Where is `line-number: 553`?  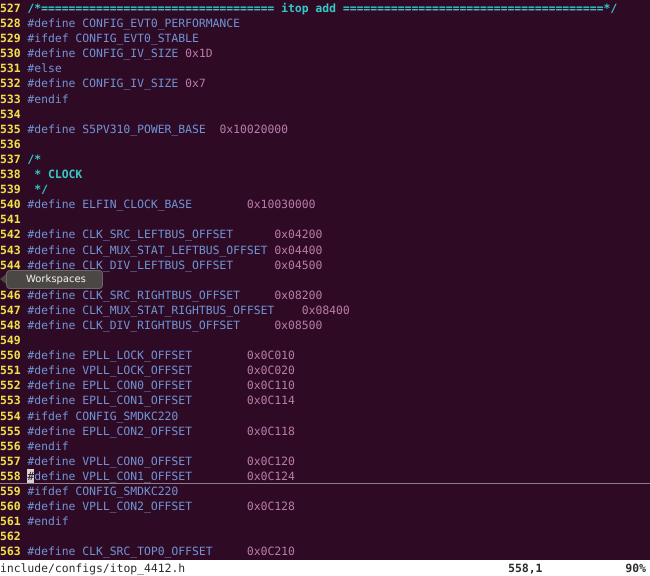 line-number: 553 is located at coordinates (10, 401).